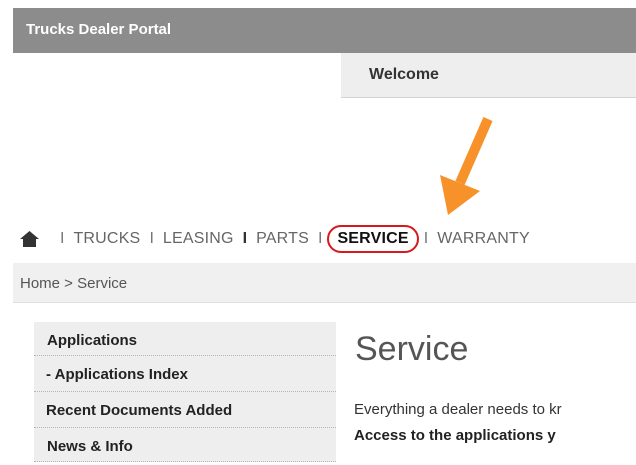 Image resolution: width=636 pixels, height=465 pixels. I want to click on portal-title: Trucks Dealer Portal, so click(99, 29).